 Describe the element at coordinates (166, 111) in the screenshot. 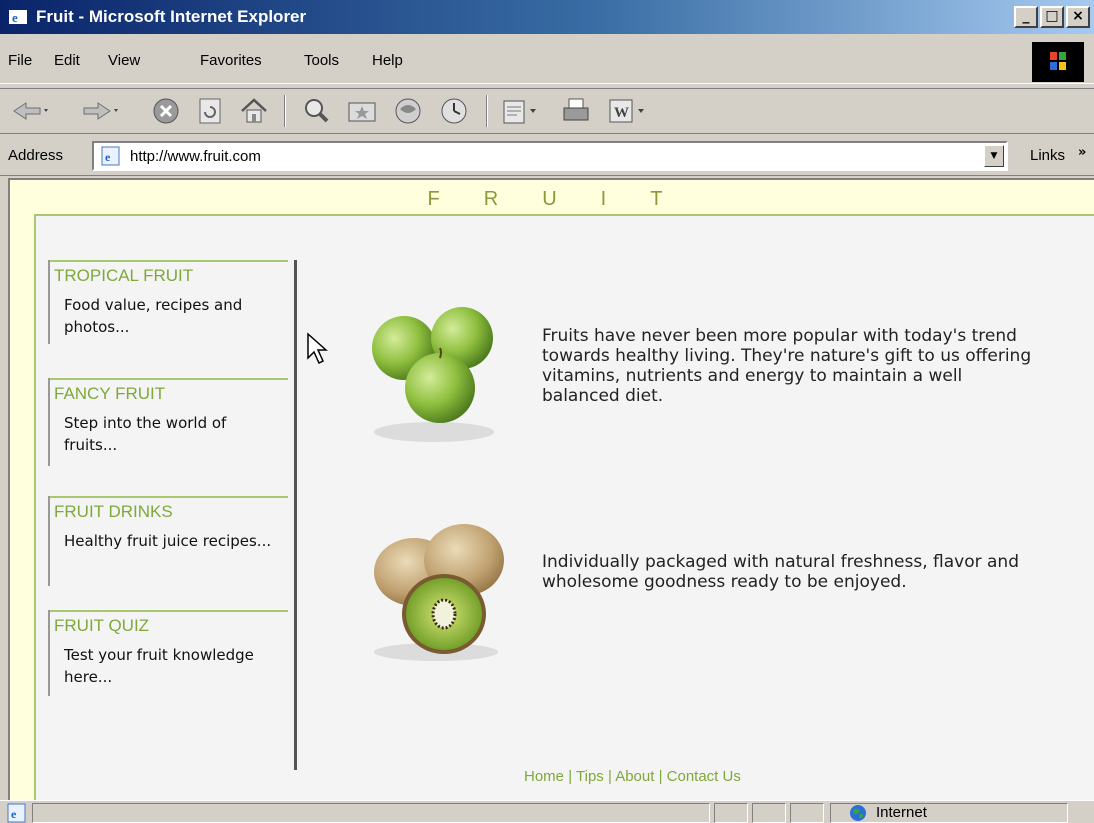

I see `stop-icon` at that location.